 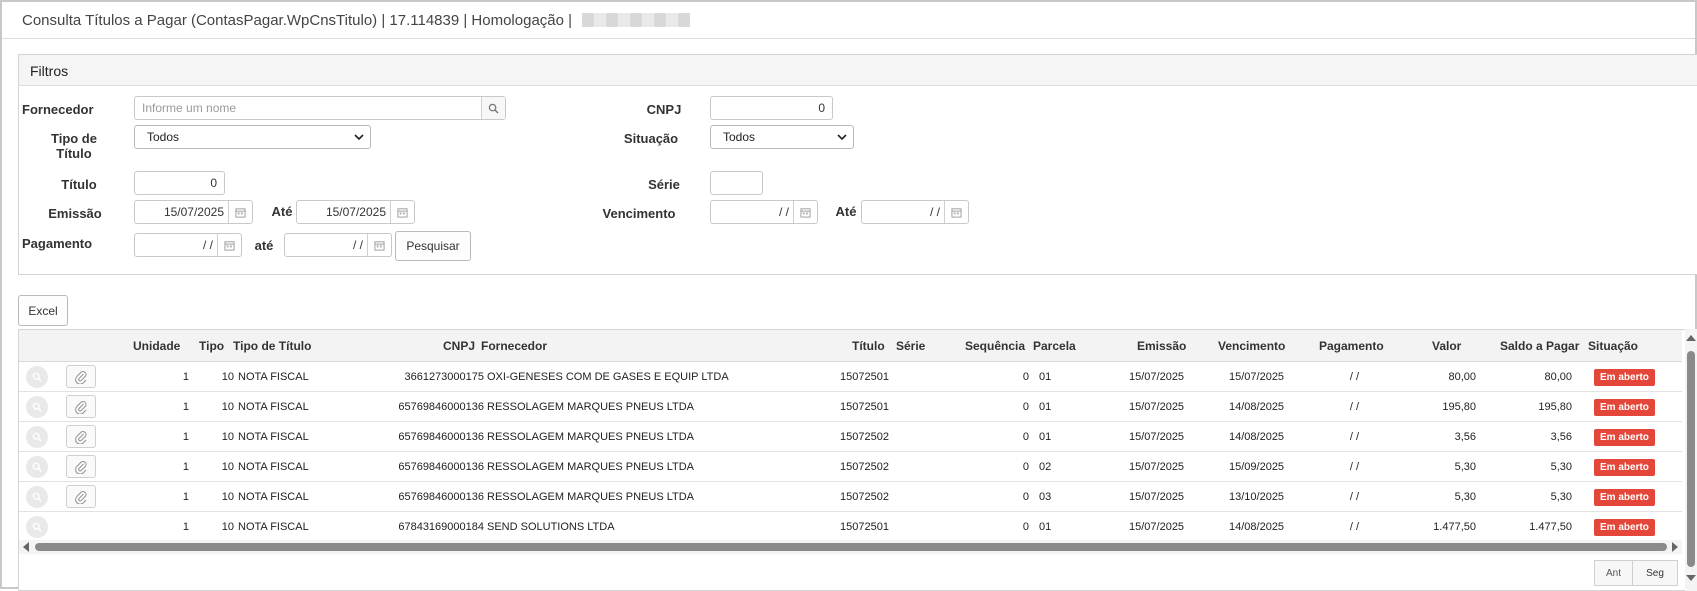 What do you see at coordinates (252, 137) in the screenshot?
I see `tipo-titulo-select: Todos` at bounding box center [252, 137].